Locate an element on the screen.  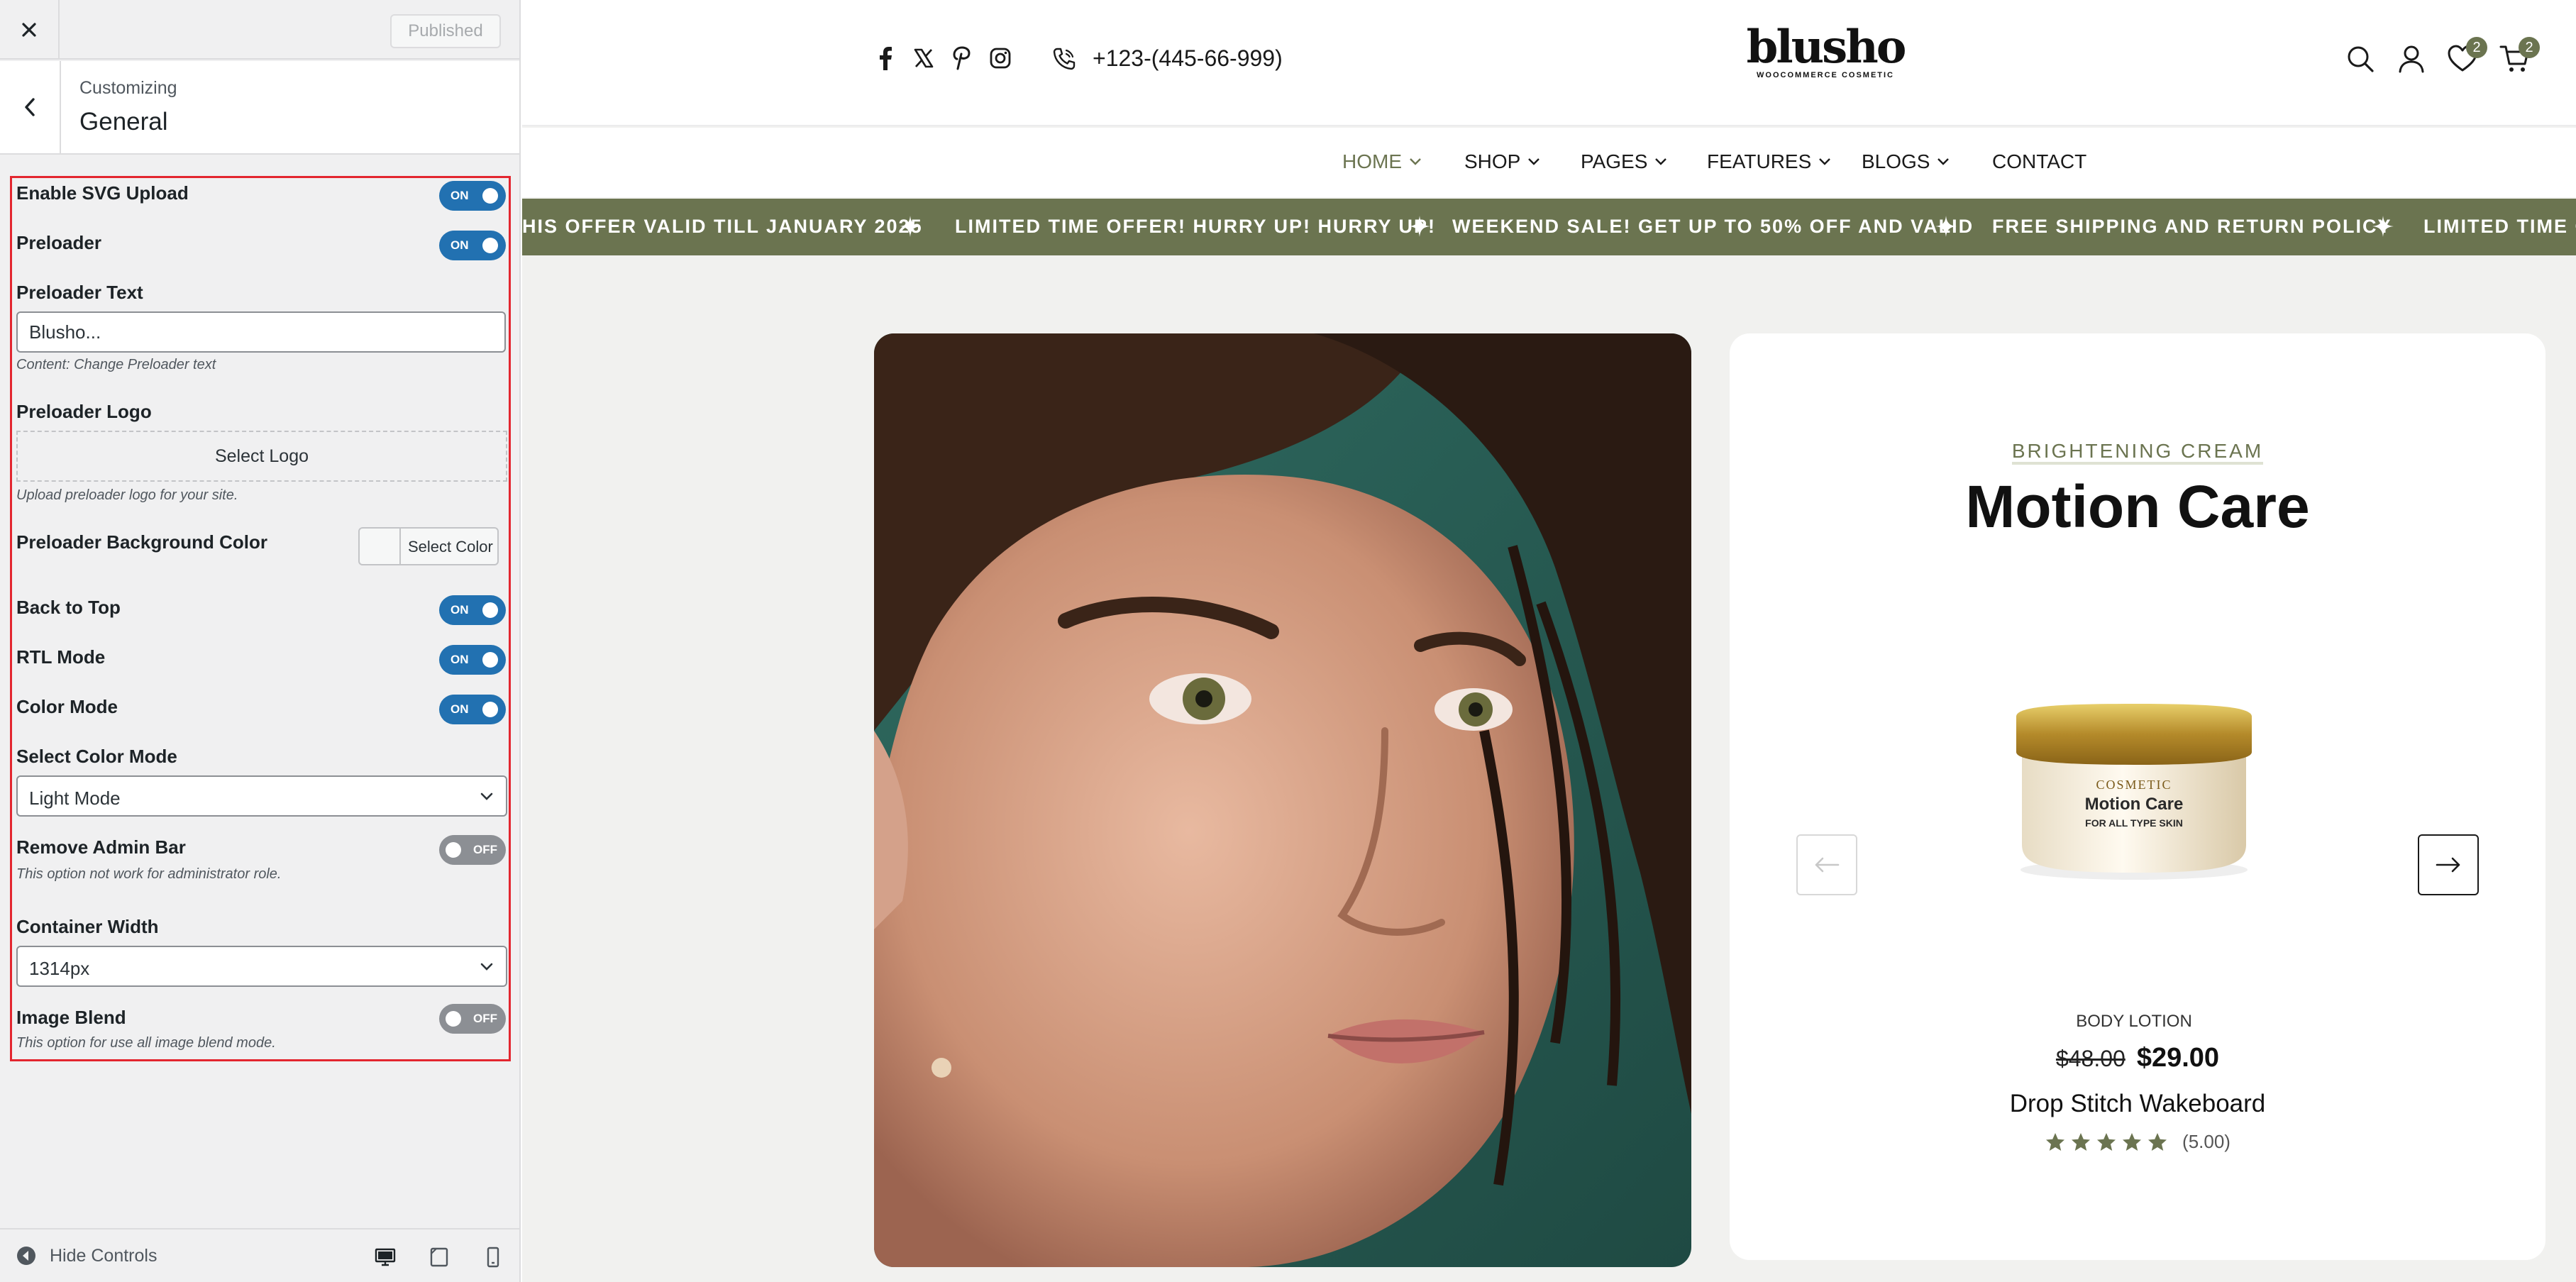
close-icon is located at coordinates (29, 30).